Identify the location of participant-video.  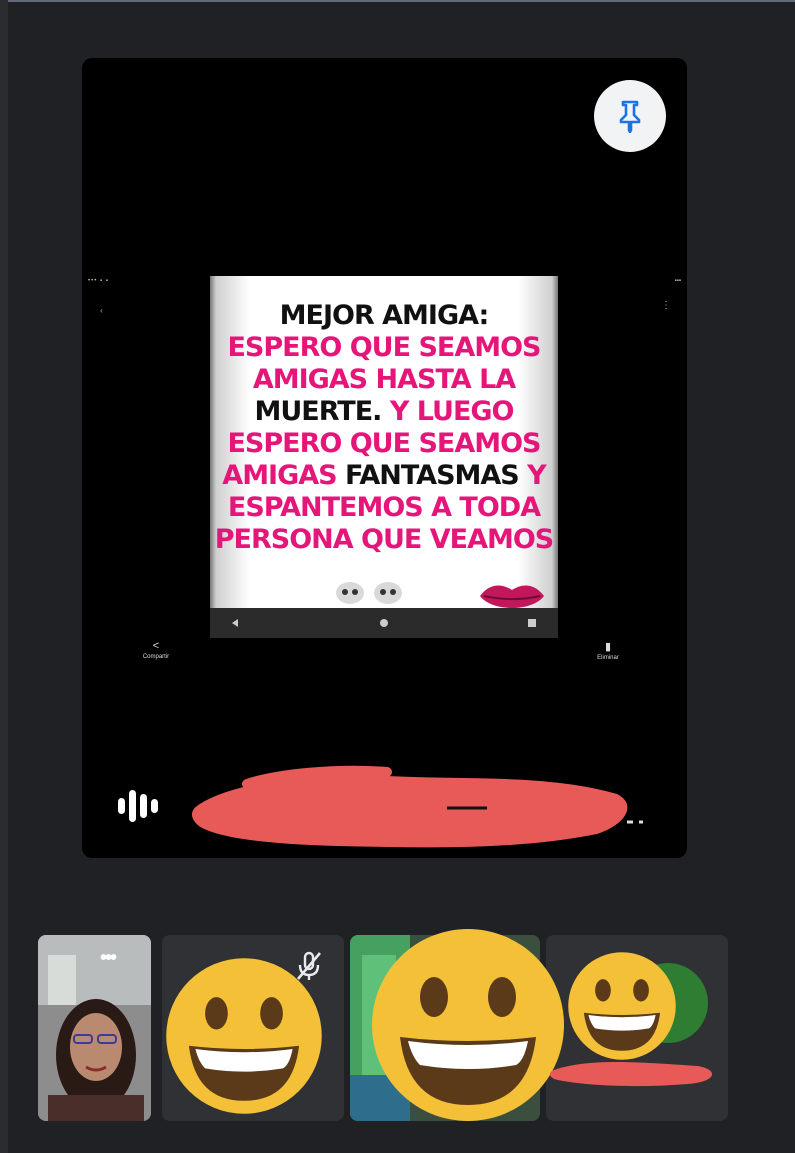
(94, 1028).